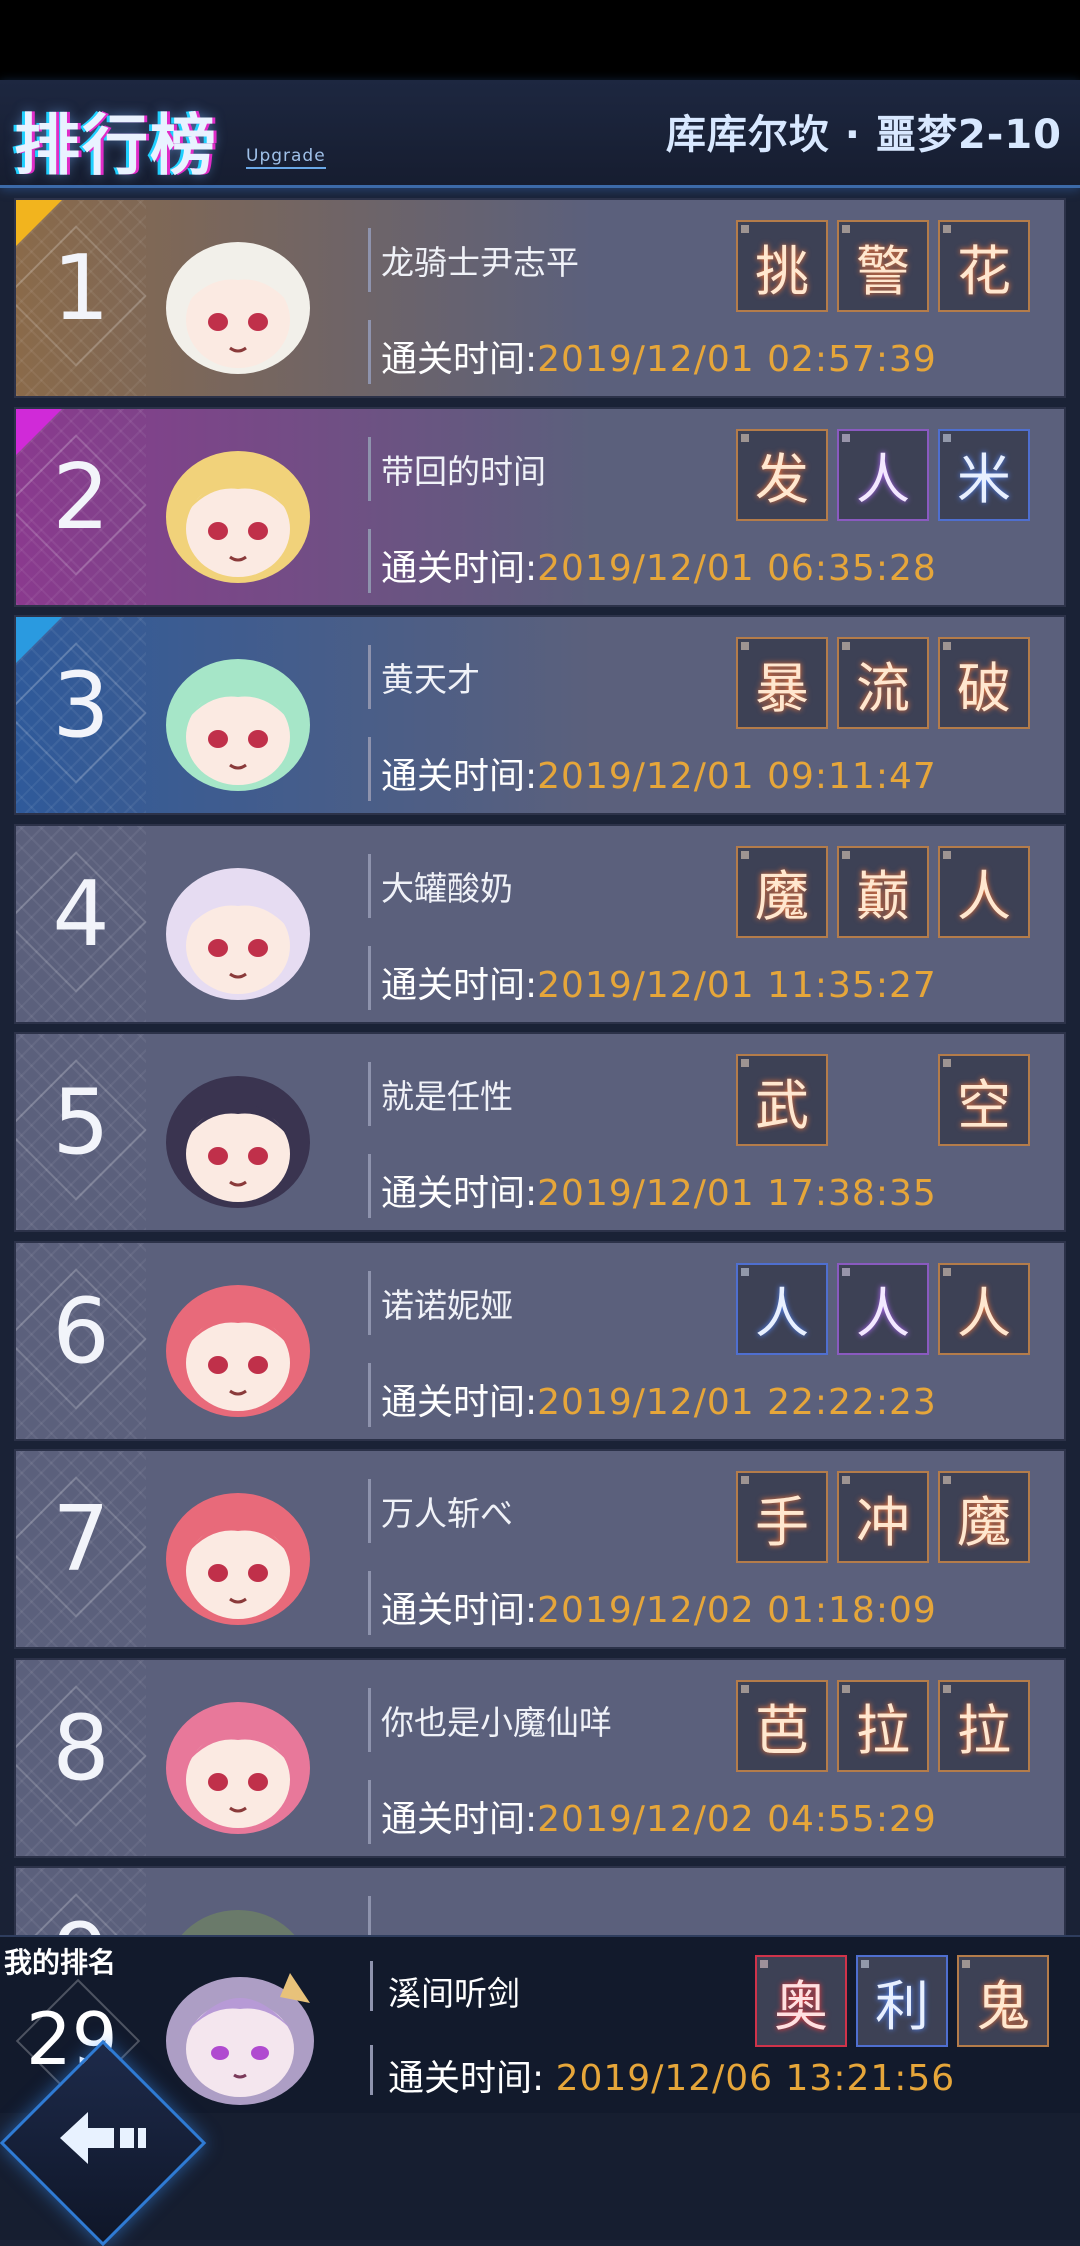 The image size is (1080, 2246). Describe the element at coordinates (81, 1539) in the screenshot. I see `rank-number: 7` at that location.